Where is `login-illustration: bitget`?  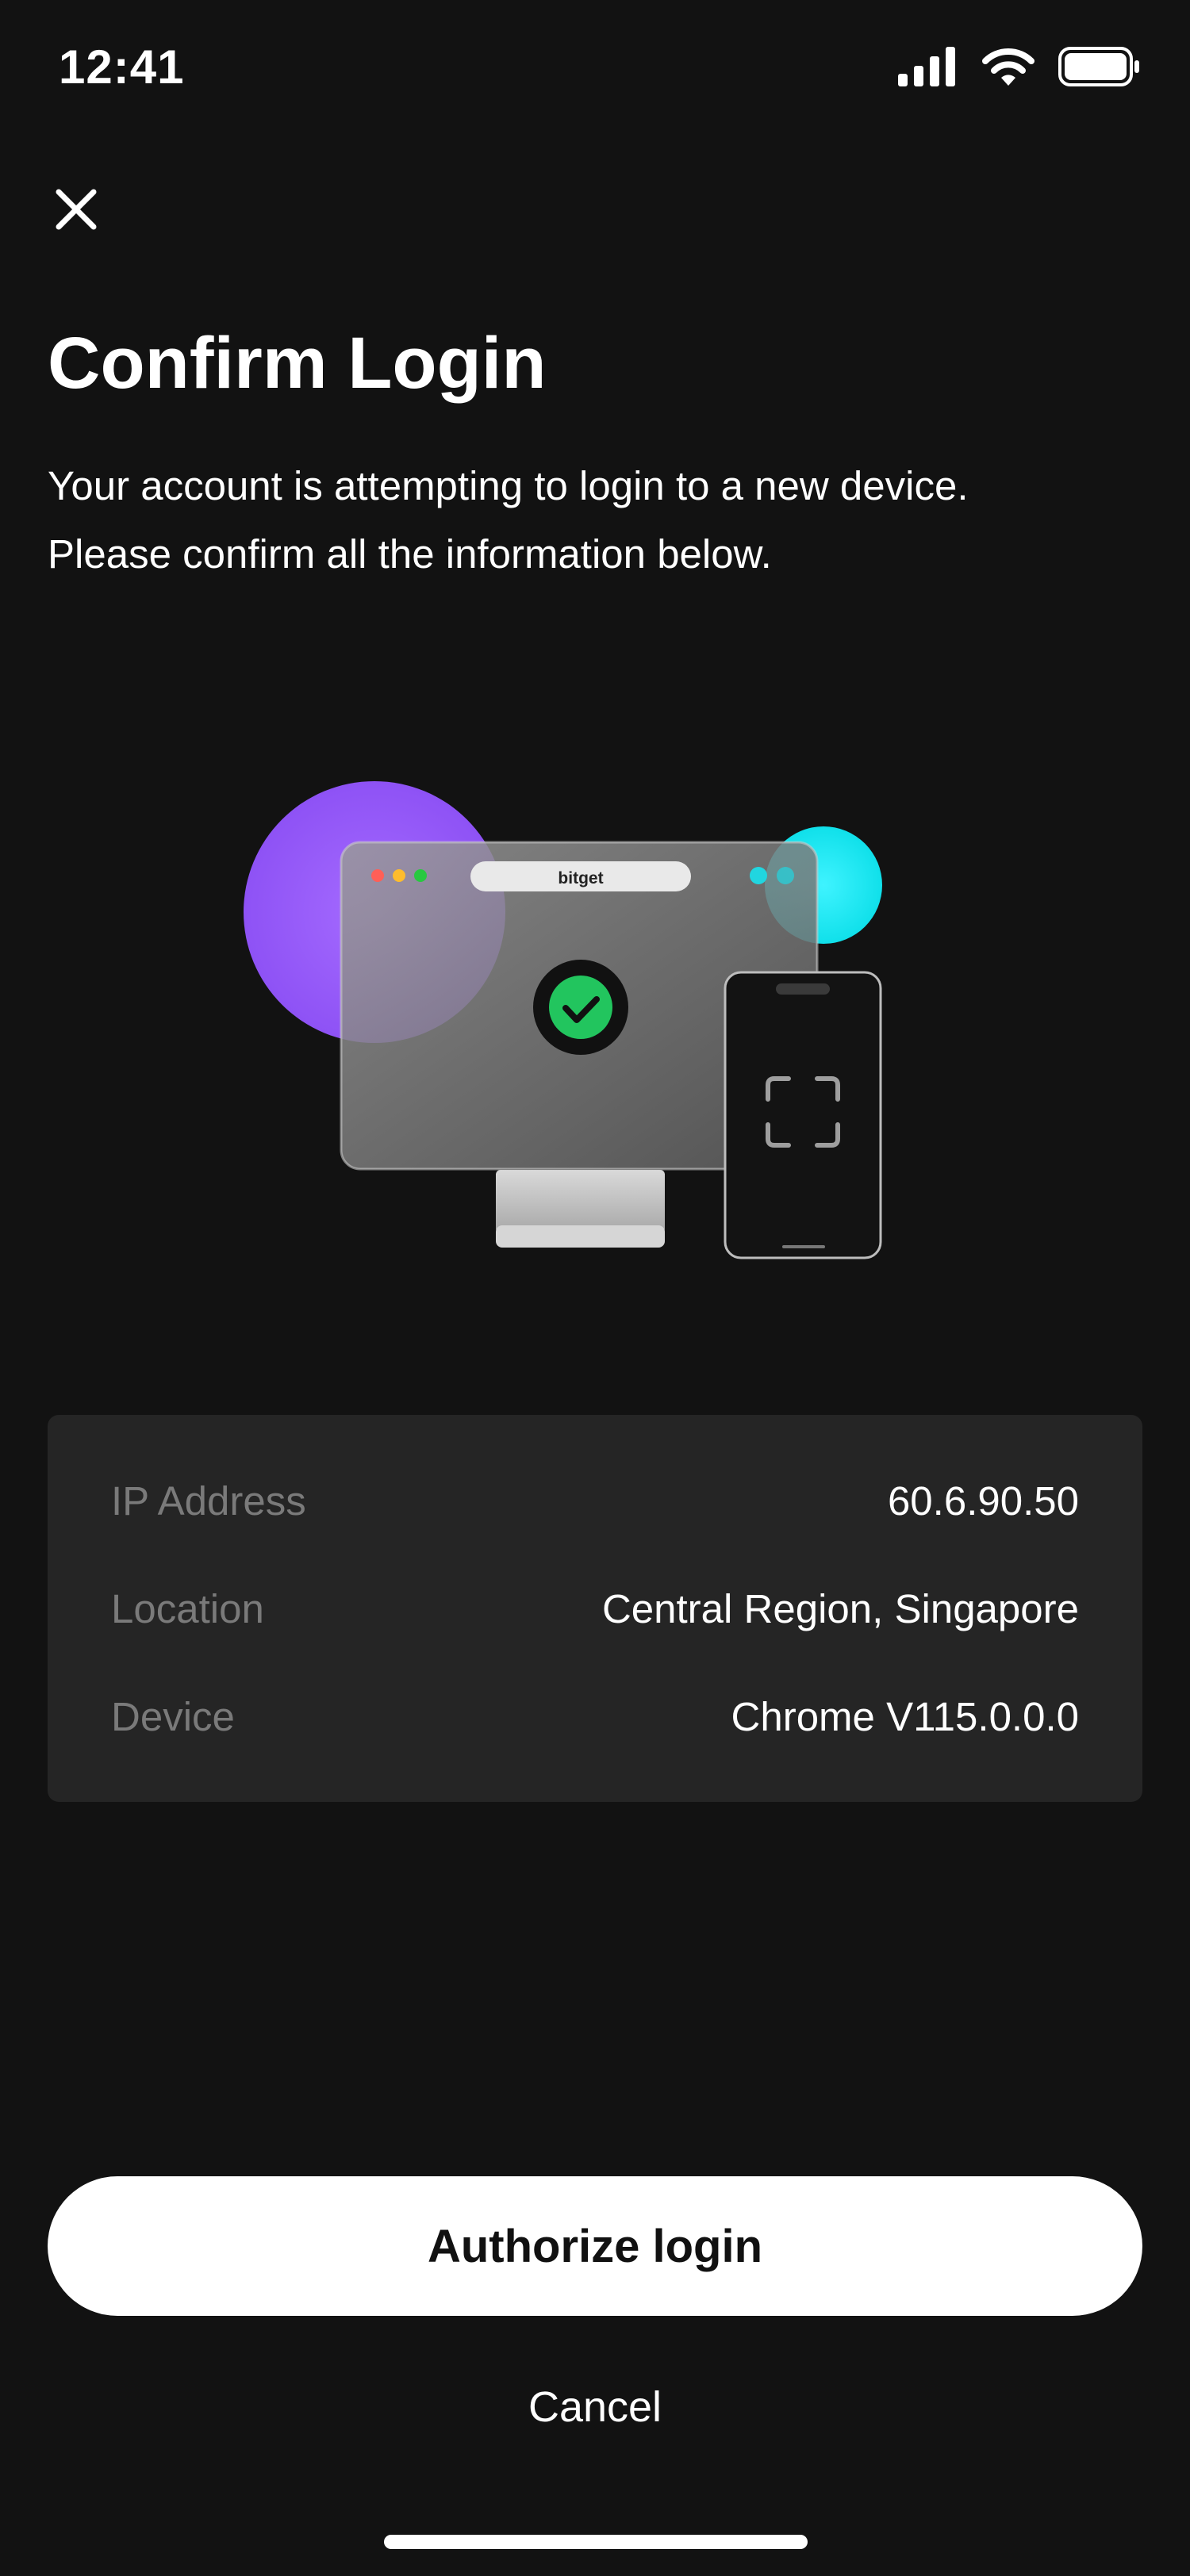
login-illustration: bitget is located at coordinates (563, 1020).